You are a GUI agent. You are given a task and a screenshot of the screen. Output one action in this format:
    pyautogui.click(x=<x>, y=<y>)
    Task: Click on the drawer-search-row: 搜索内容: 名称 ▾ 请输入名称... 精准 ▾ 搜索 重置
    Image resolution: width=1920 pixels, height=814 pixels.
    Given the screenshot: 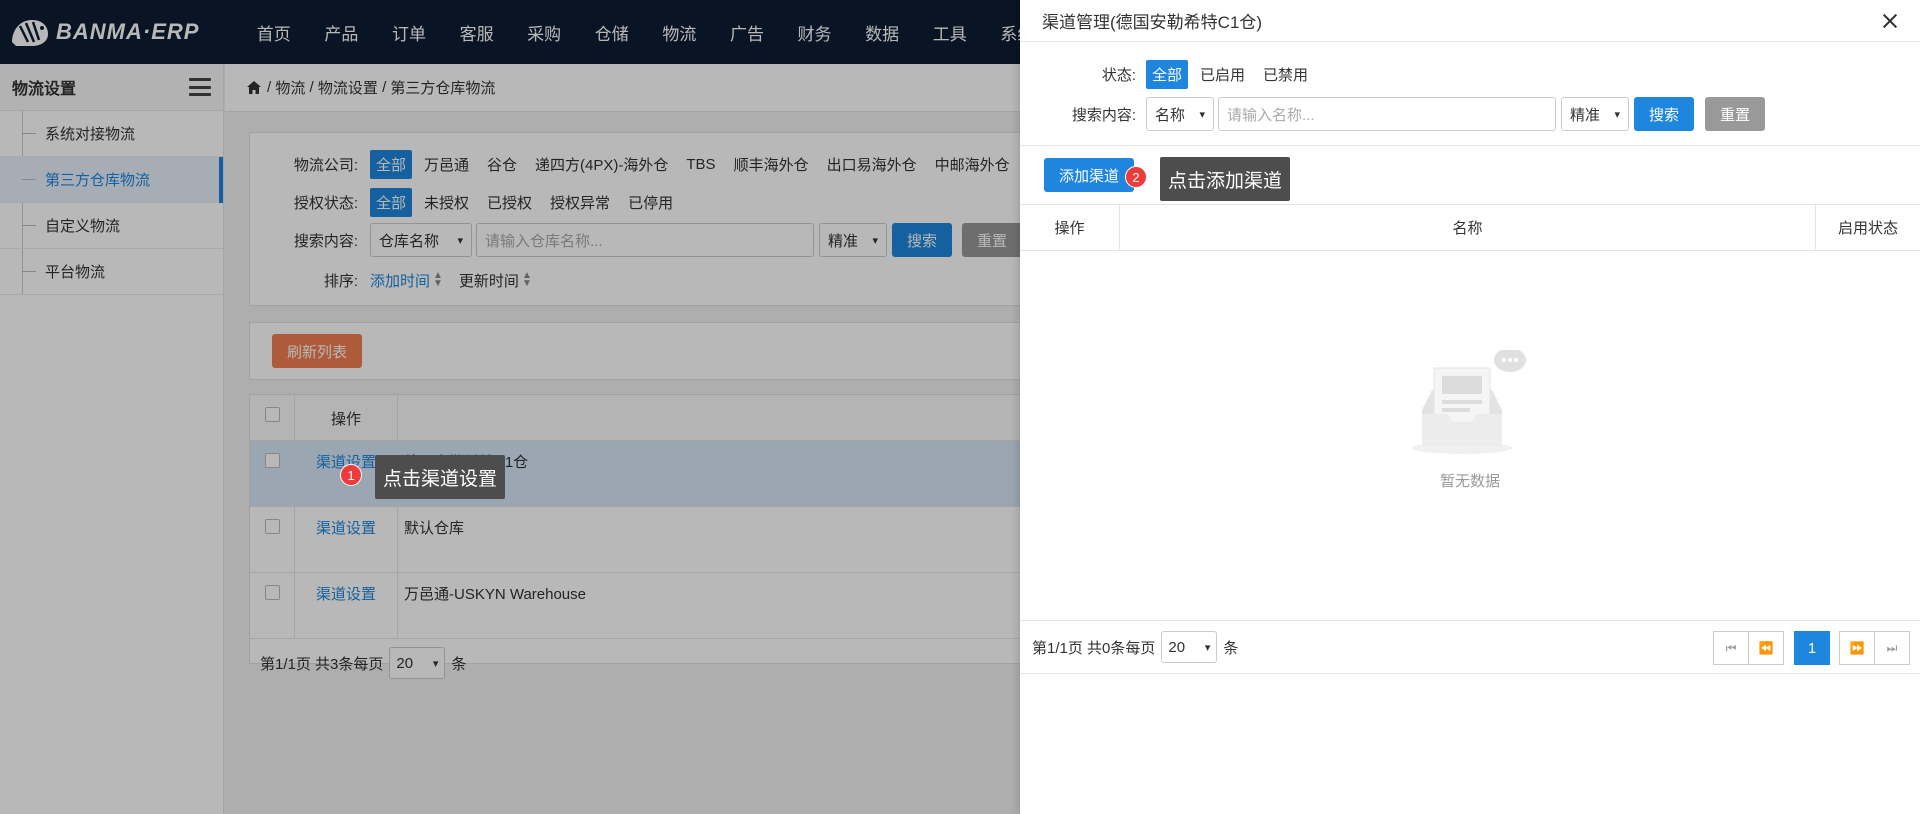 What is the action you would take?
    pyautogui.click(x=1392, y=114)
    